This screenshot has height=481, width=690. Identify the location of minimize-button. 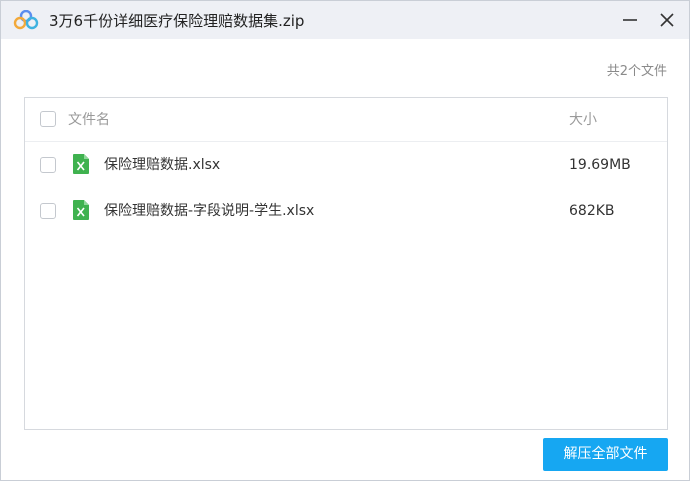
(630, 20).